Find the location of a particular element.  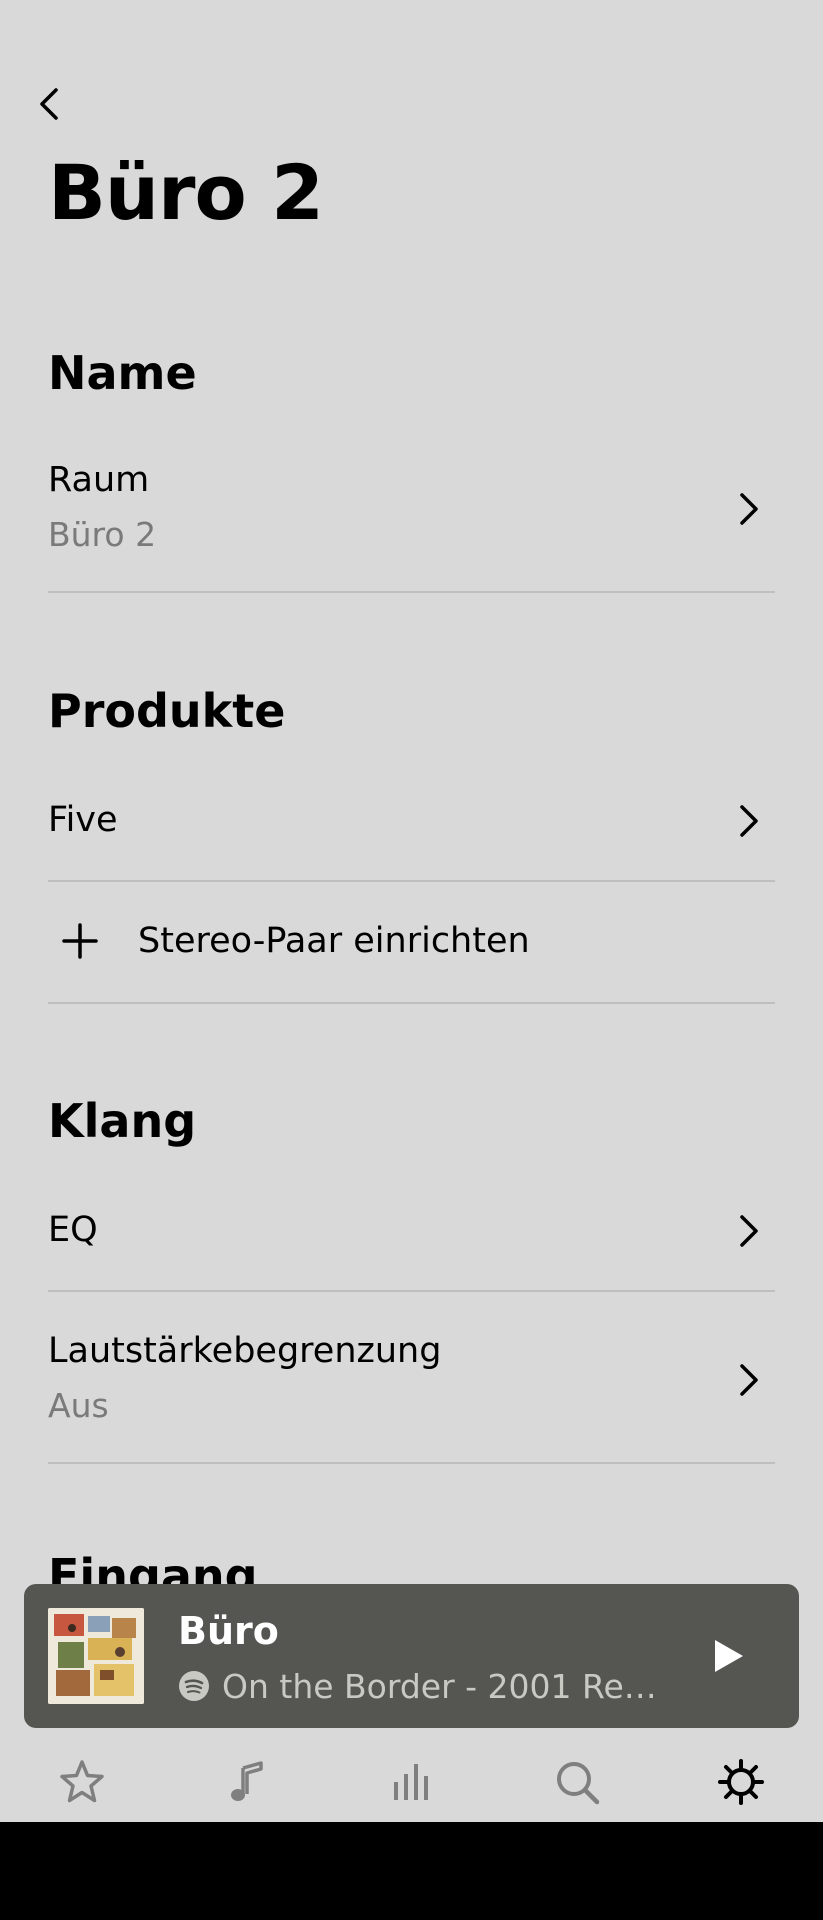

tab-browse is located at coordinates (247, 1782).